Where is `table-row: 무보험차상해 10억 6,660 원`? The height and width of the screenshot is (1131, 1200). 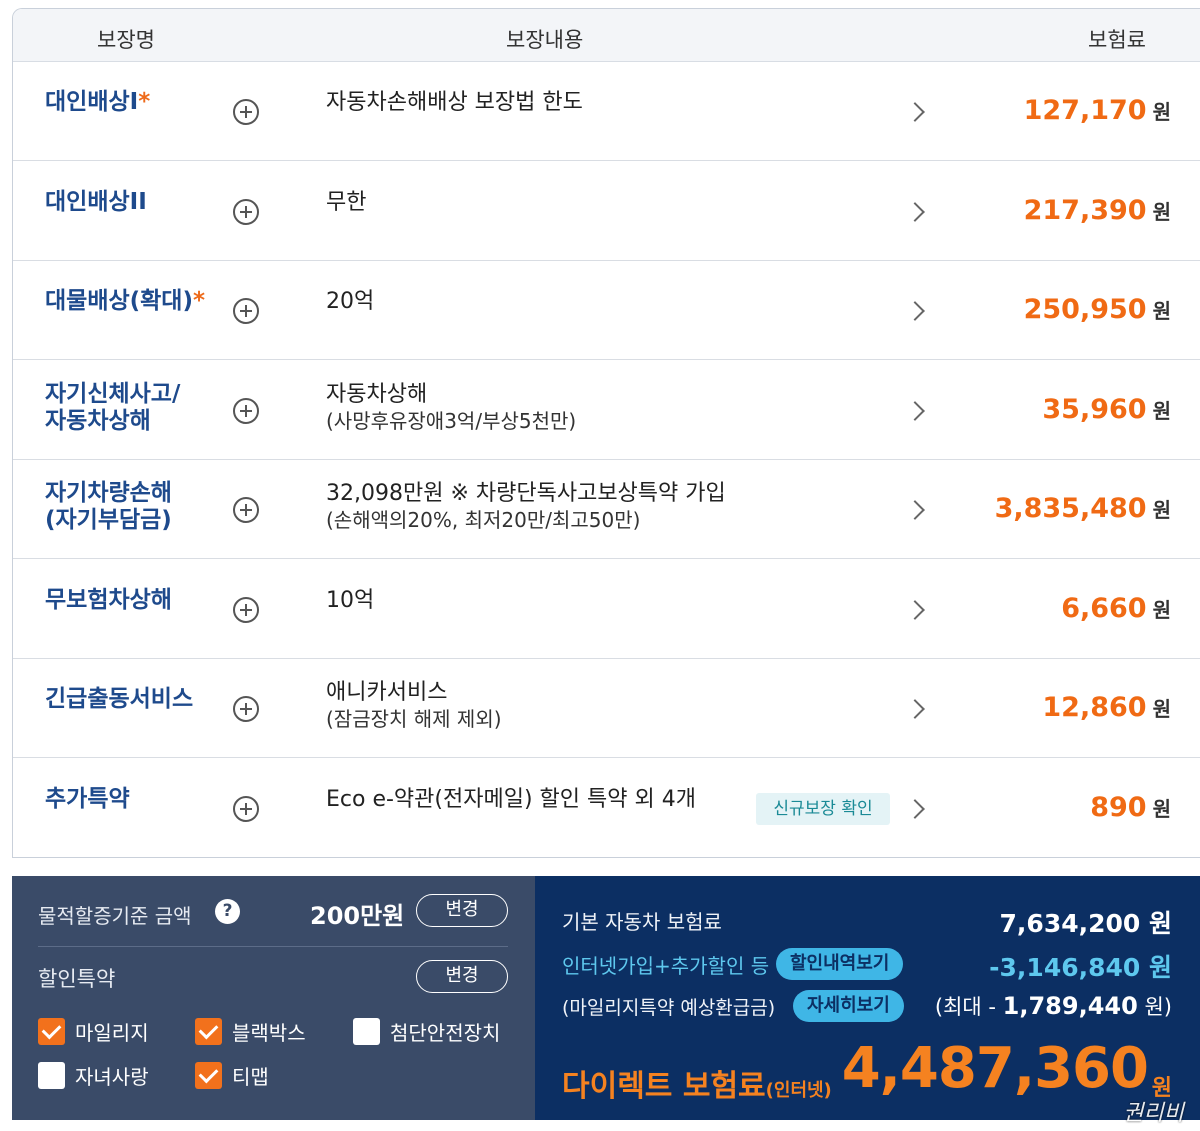 table-row: 무보험차상해 10억 6,660 원 is located at coordinates (606, 609).